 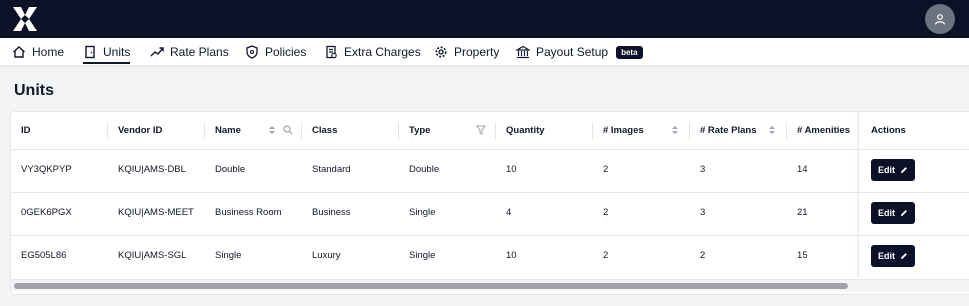 I want to click on actions-column: Actions Edit Edit Edit, so click(x=913, y=194).